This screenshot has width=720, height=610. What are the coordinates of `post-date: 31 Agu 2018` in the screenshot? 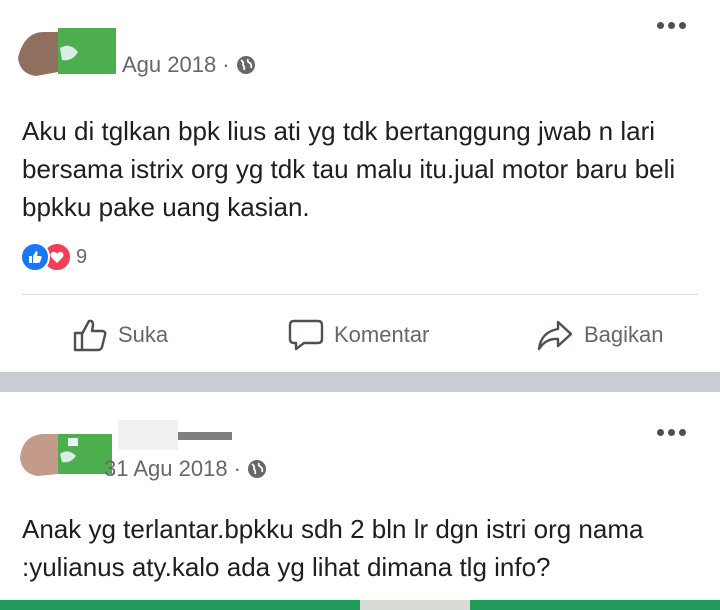 It's located at (166, 469).